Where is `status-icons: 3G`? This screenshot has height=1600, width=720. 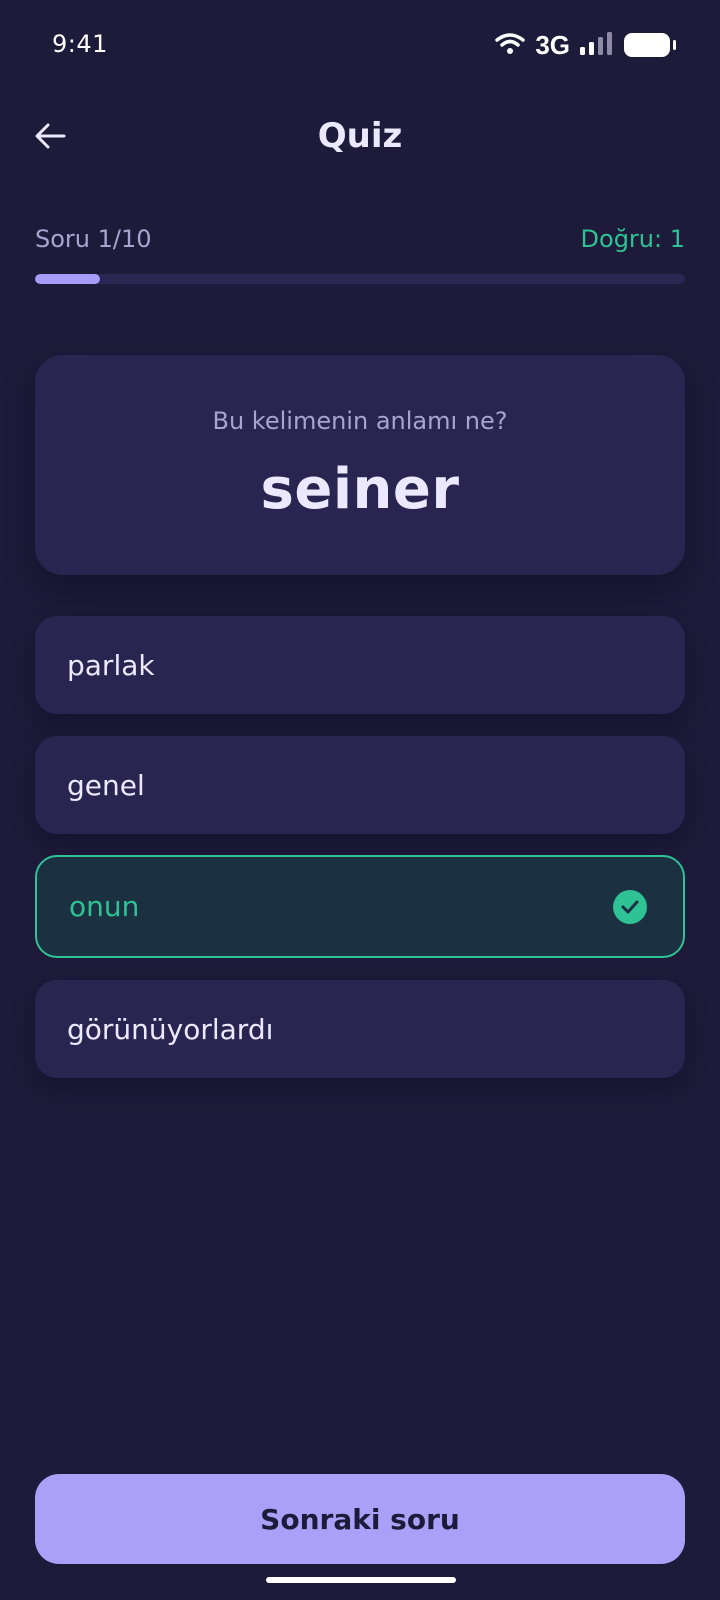 status-icons: 3G is located at coordinates (585, 45).